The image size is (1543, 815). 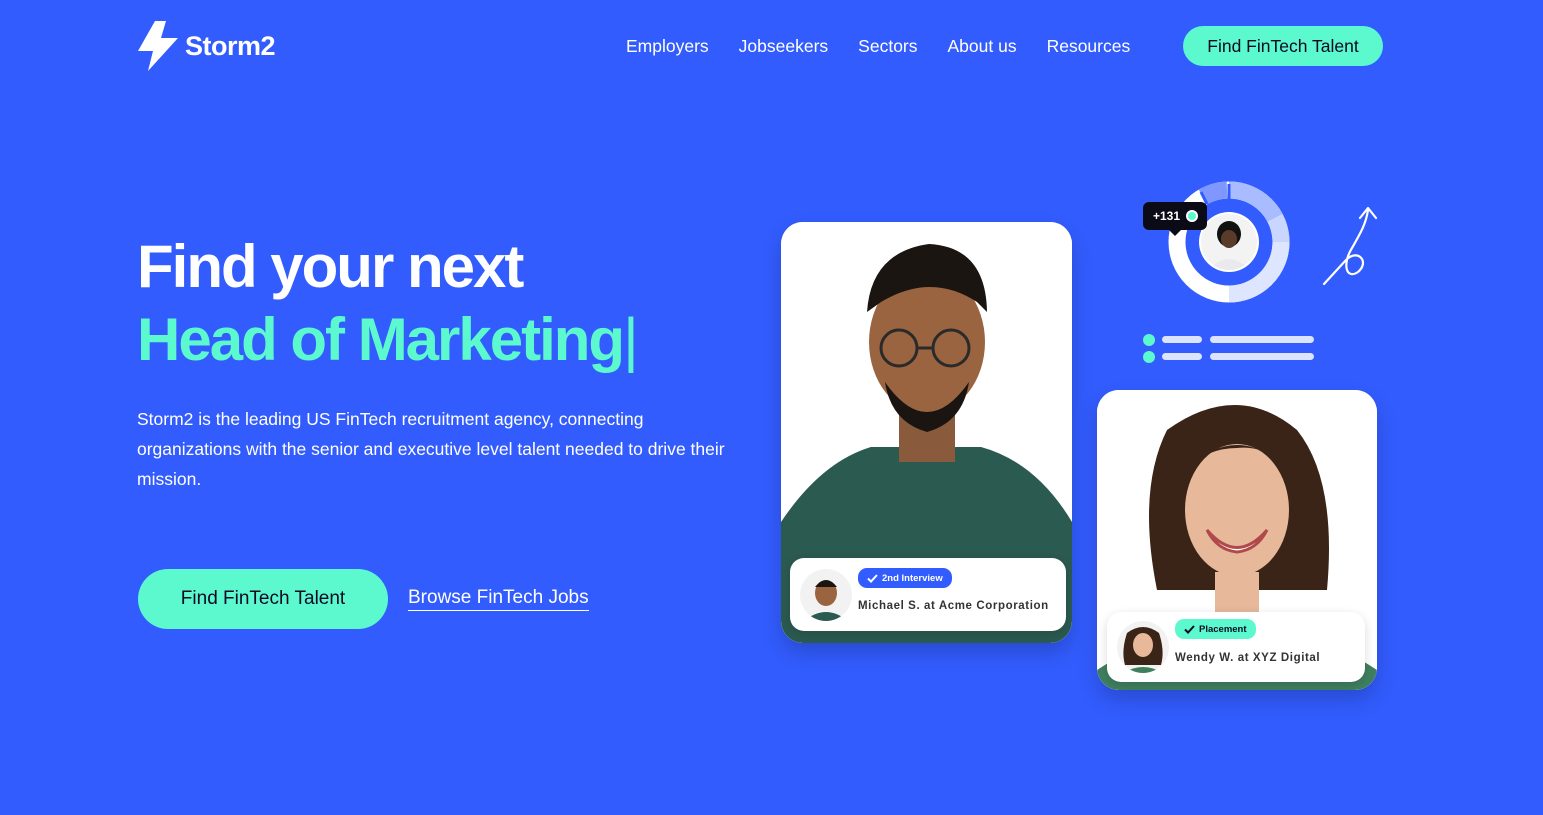 What do you see at coordinates (1223, 629) in the screenshot?
I see `status-label: Placement` at bounding box center [1223, 629].